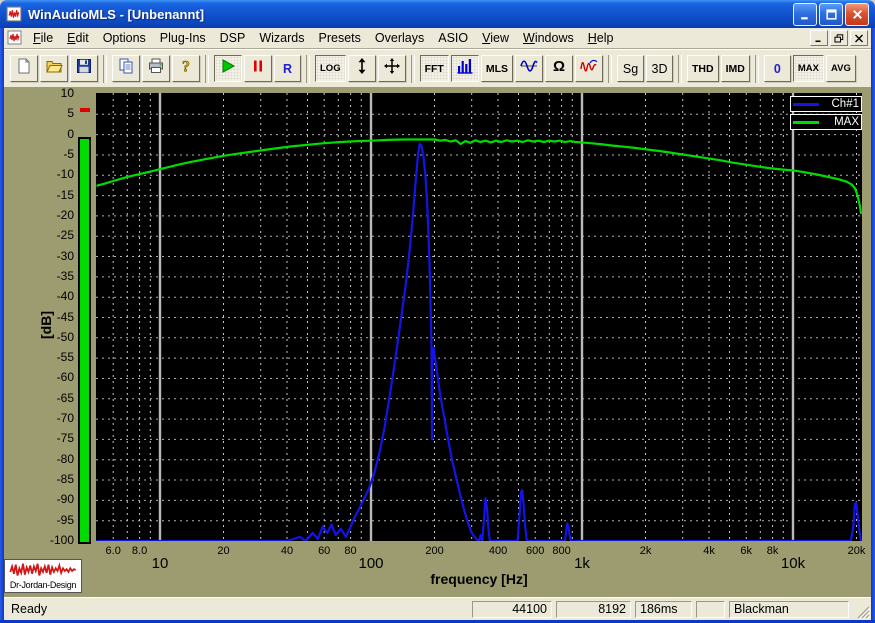  Describe the element at coordinates (859, 38) in the screenshot. I see `mdi-close-button` at that location.